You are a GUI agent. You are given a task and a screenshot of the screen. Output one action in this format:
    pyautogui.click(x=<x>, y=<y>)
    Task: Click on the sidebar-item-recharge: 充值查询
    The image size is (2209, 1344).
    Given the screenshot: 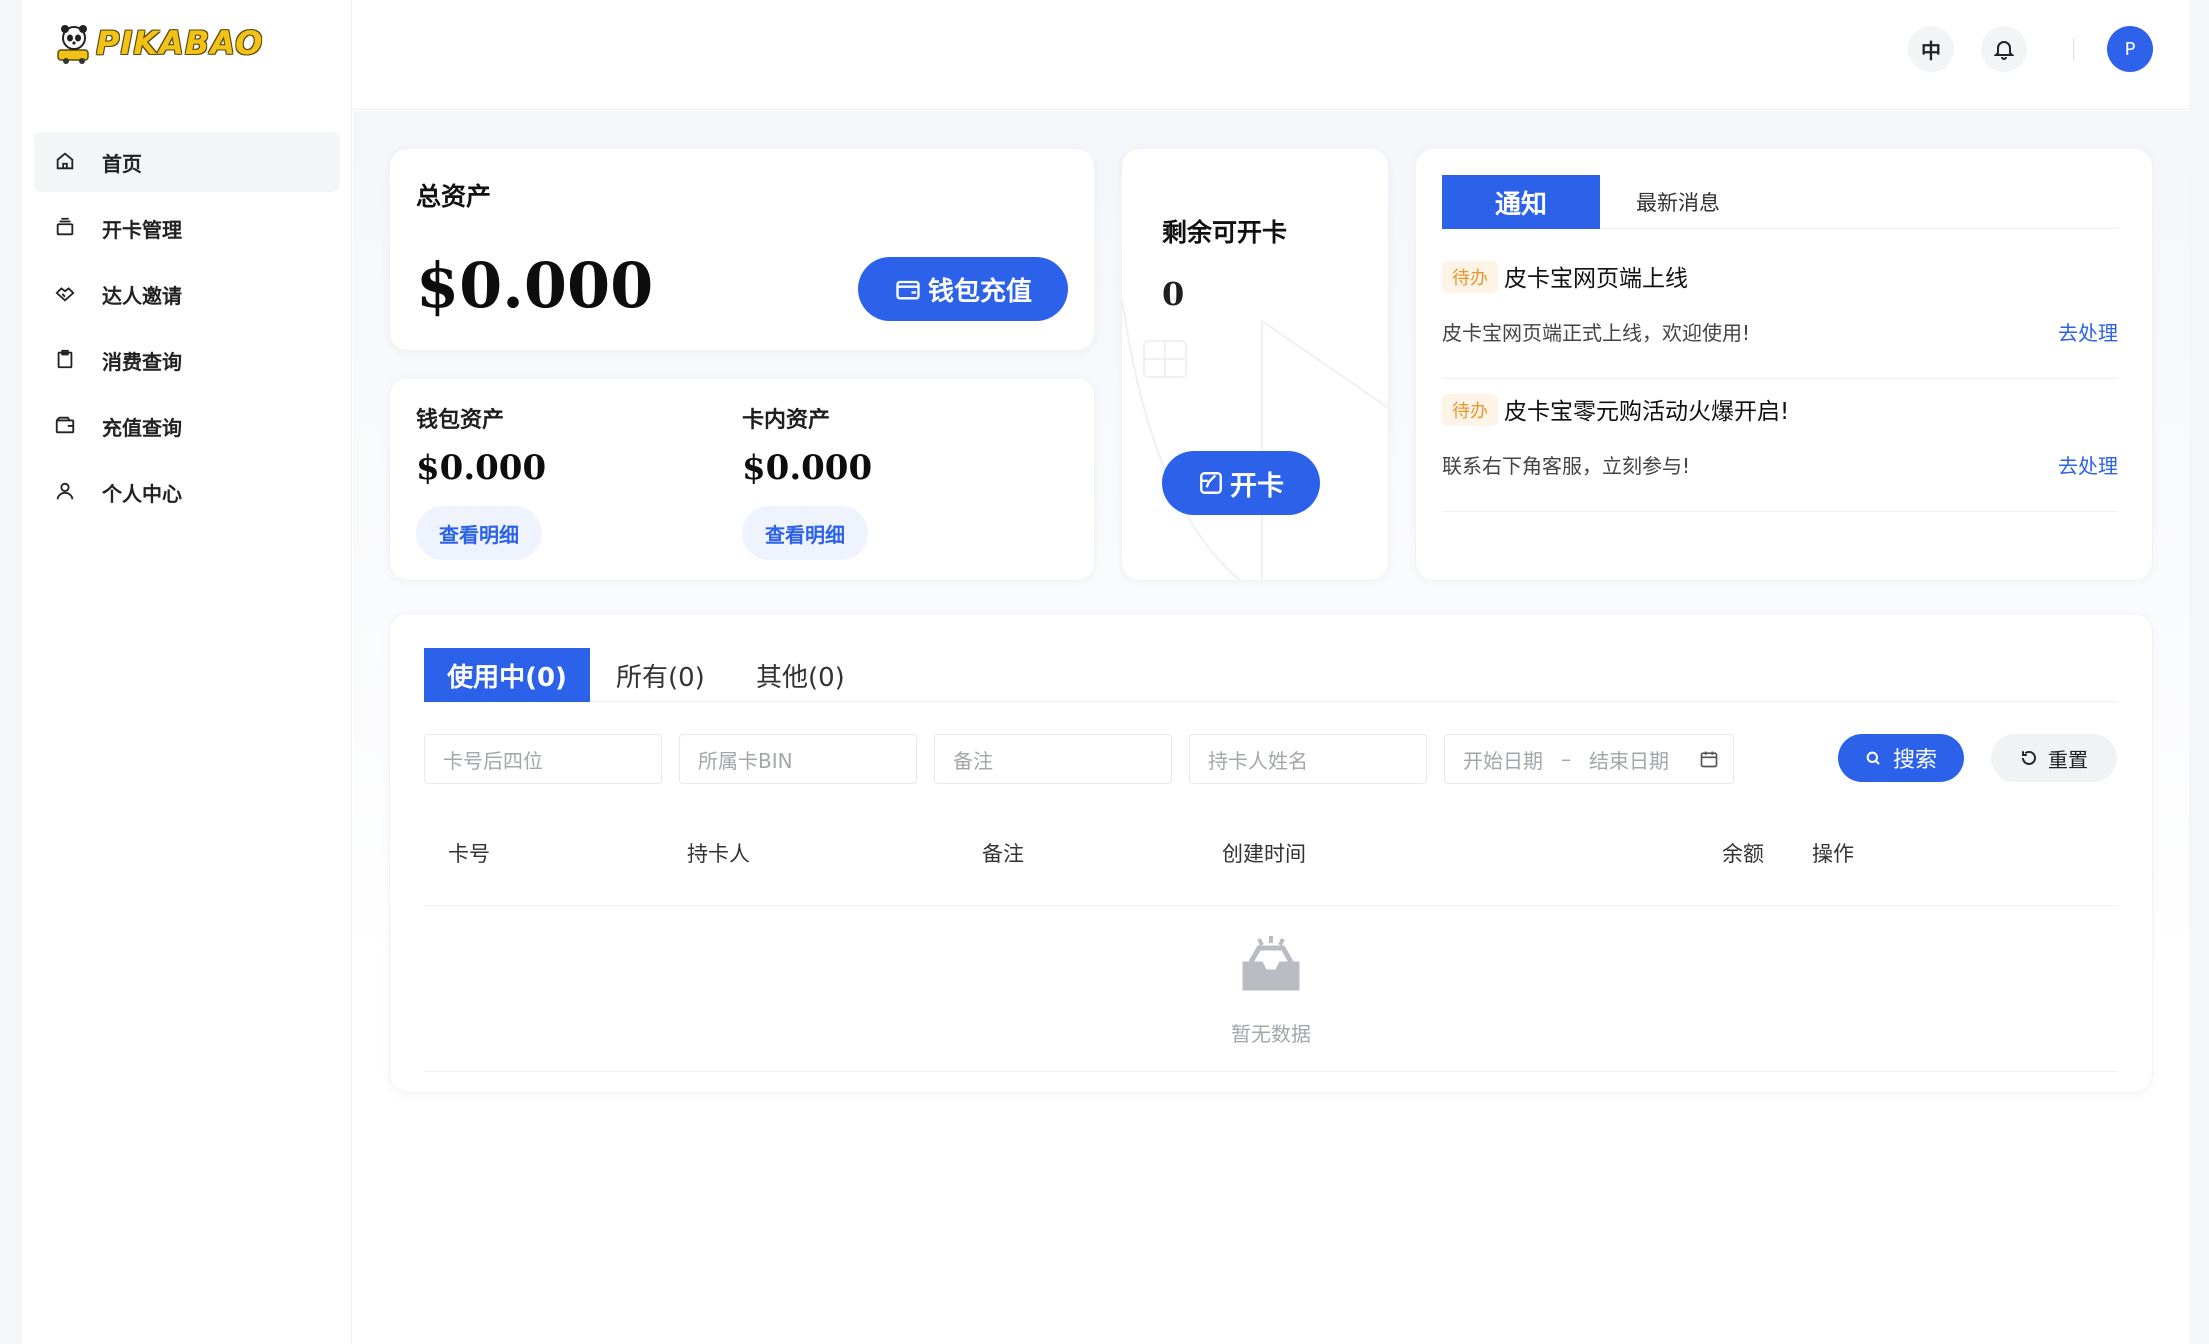 What is the action you would take?
    pyautogui.click(x=187, y=426)
    